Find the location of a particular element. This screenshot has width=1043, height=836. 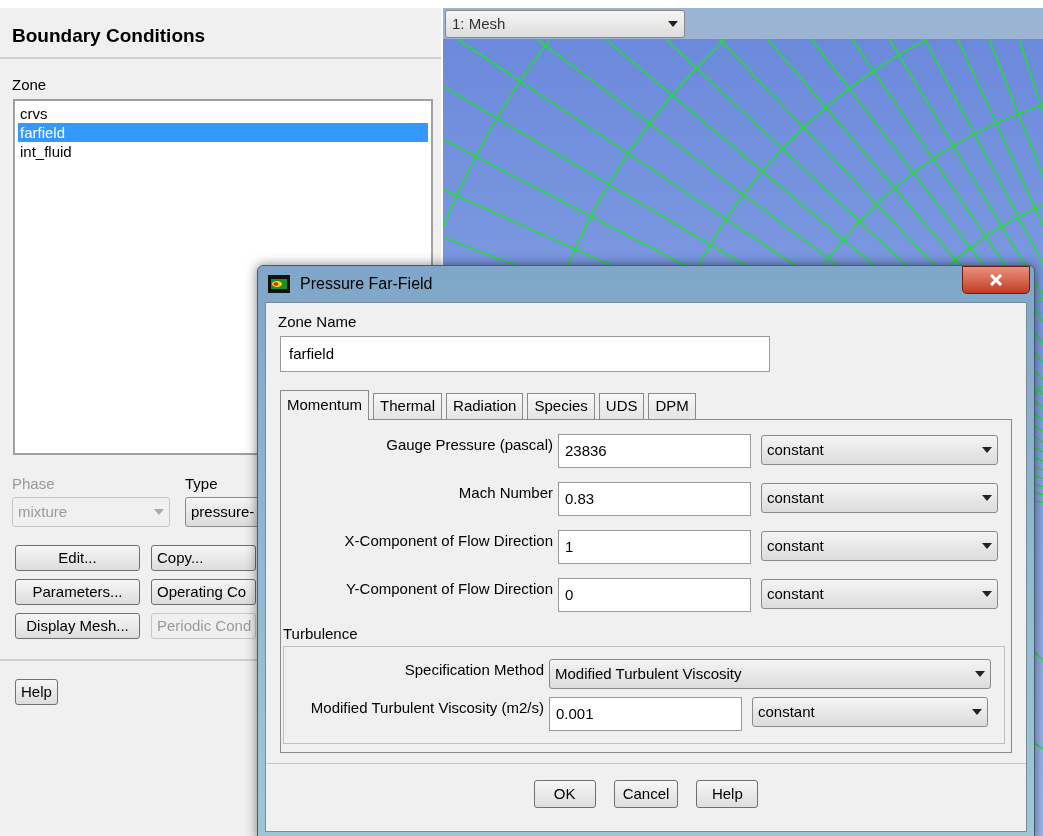

close-icon is located at coordinates (996, 280).